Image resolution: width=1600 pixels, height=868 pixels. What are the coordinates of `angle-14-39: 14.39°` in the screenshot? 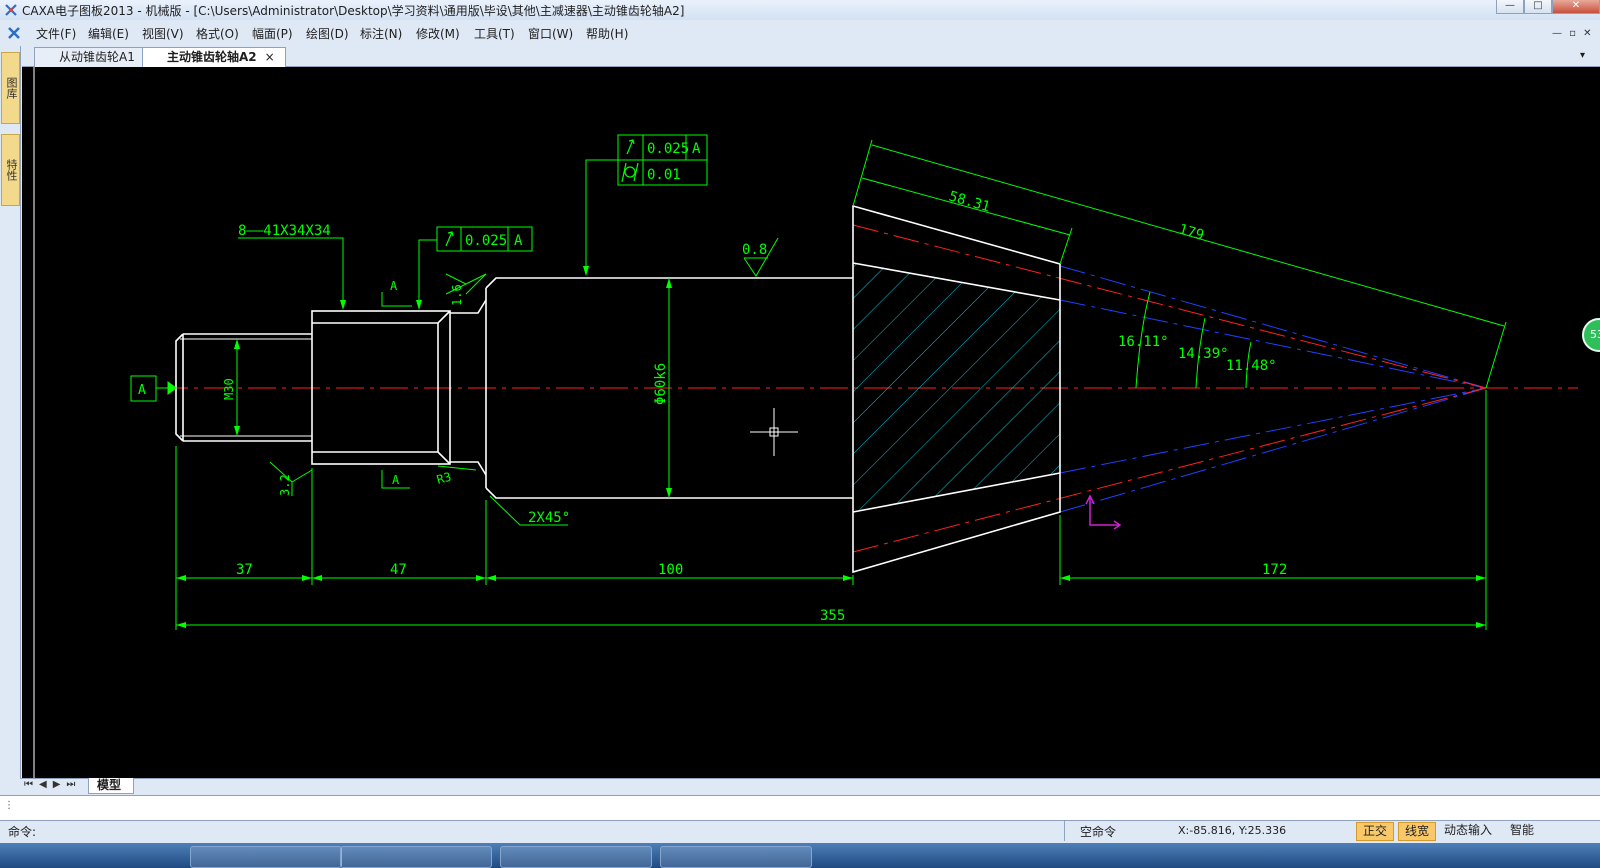 It's located at (1203, 354).